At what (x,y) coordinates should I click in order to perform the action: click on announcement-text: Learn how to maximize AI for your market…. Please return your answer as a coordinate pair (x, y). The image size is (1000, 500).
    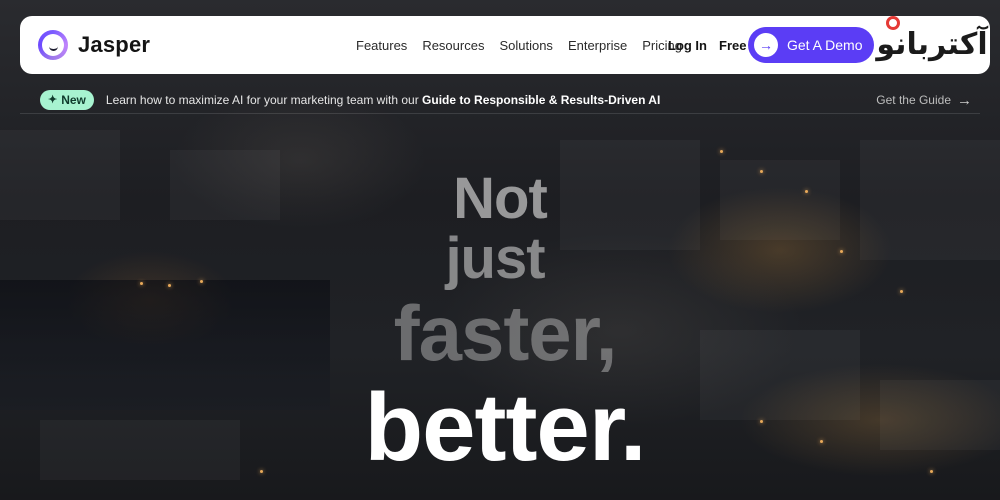
    Looking at the image, I should click on (383, 100).